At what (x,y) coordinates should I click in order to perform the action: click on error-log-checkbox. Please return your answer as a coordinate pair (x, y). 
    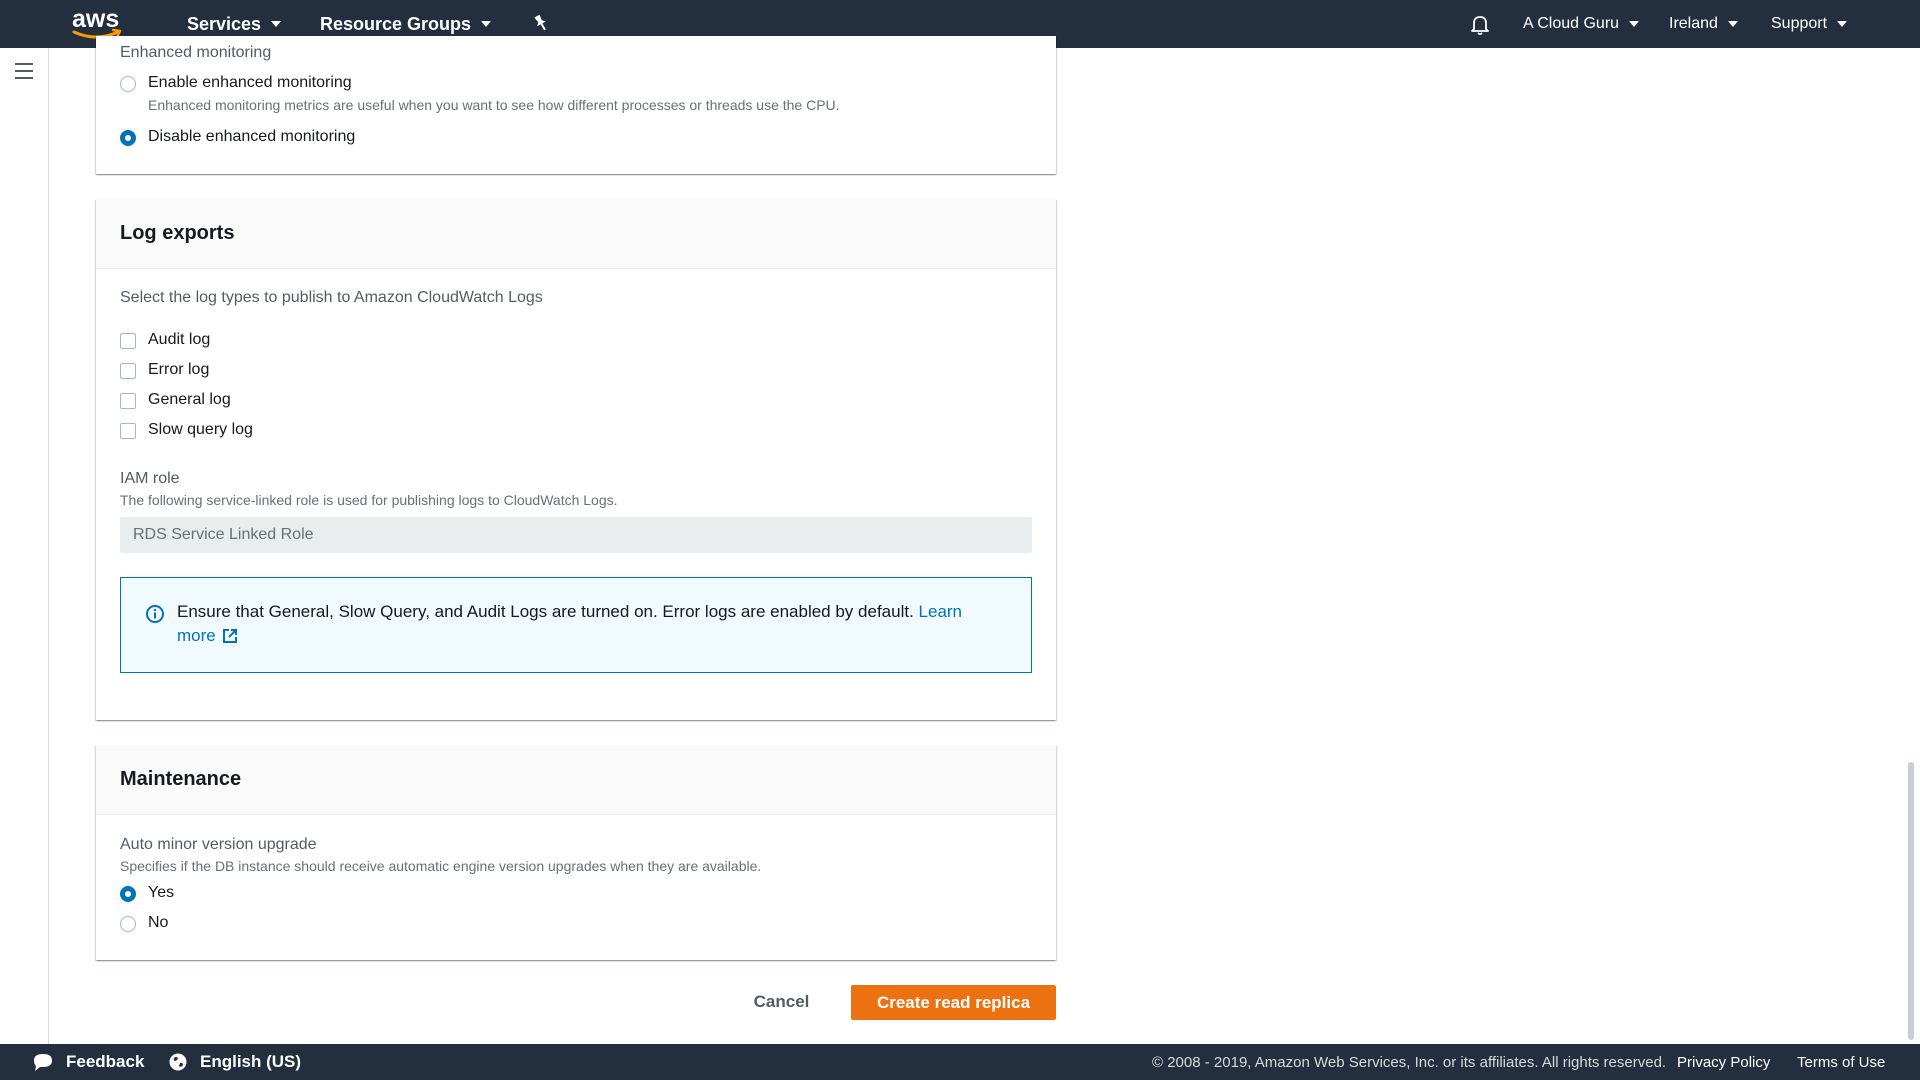
    Looking at the image, I should click on (128, 371).